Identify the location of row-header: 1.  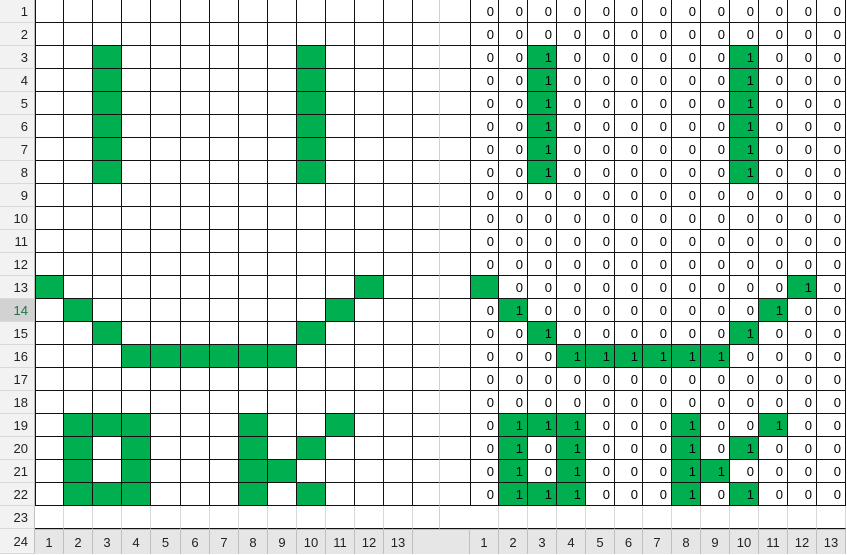
(17, 11).